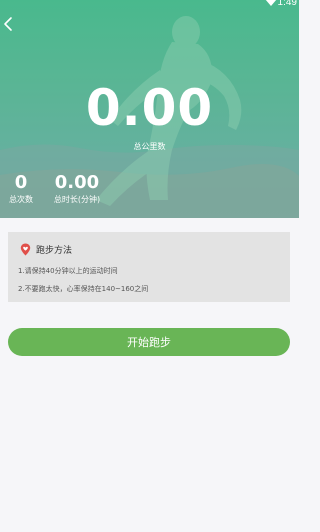  I want to click on map-pin-icon, so click(25, 249).